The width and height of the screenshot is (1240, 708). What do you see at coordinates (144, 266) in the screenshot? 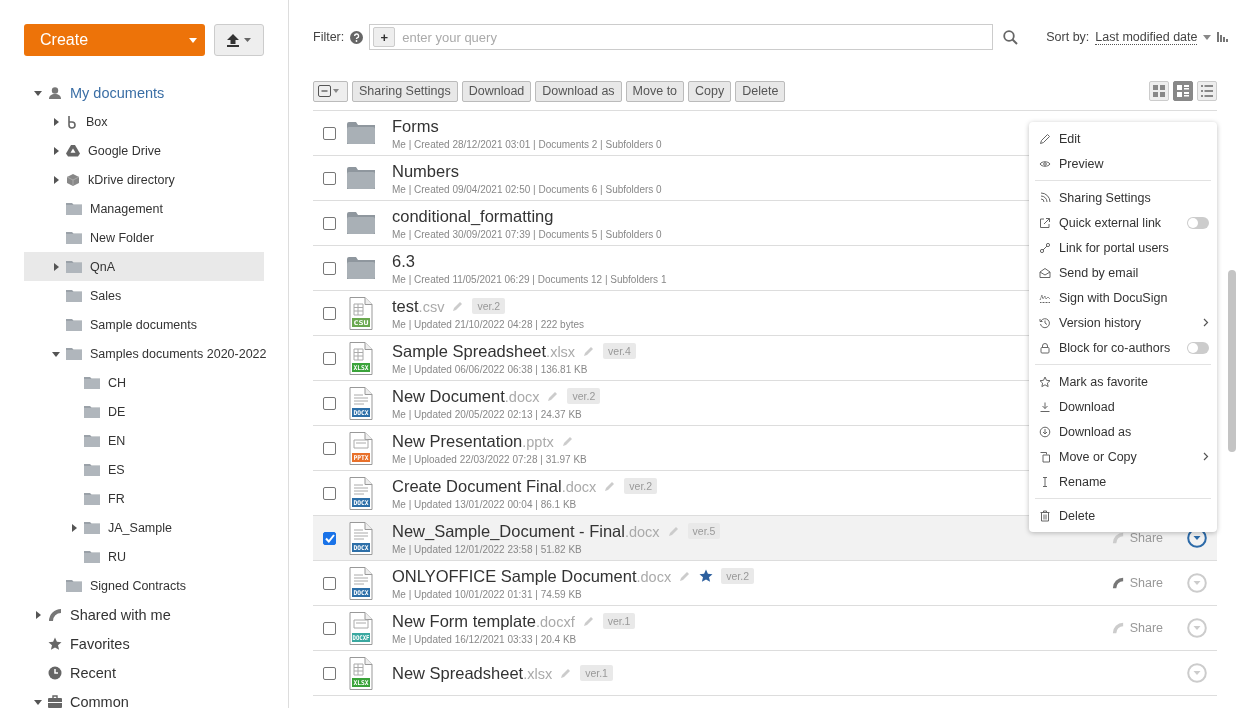
I see `tree-item: QnA` at bounding box center [144, 266].